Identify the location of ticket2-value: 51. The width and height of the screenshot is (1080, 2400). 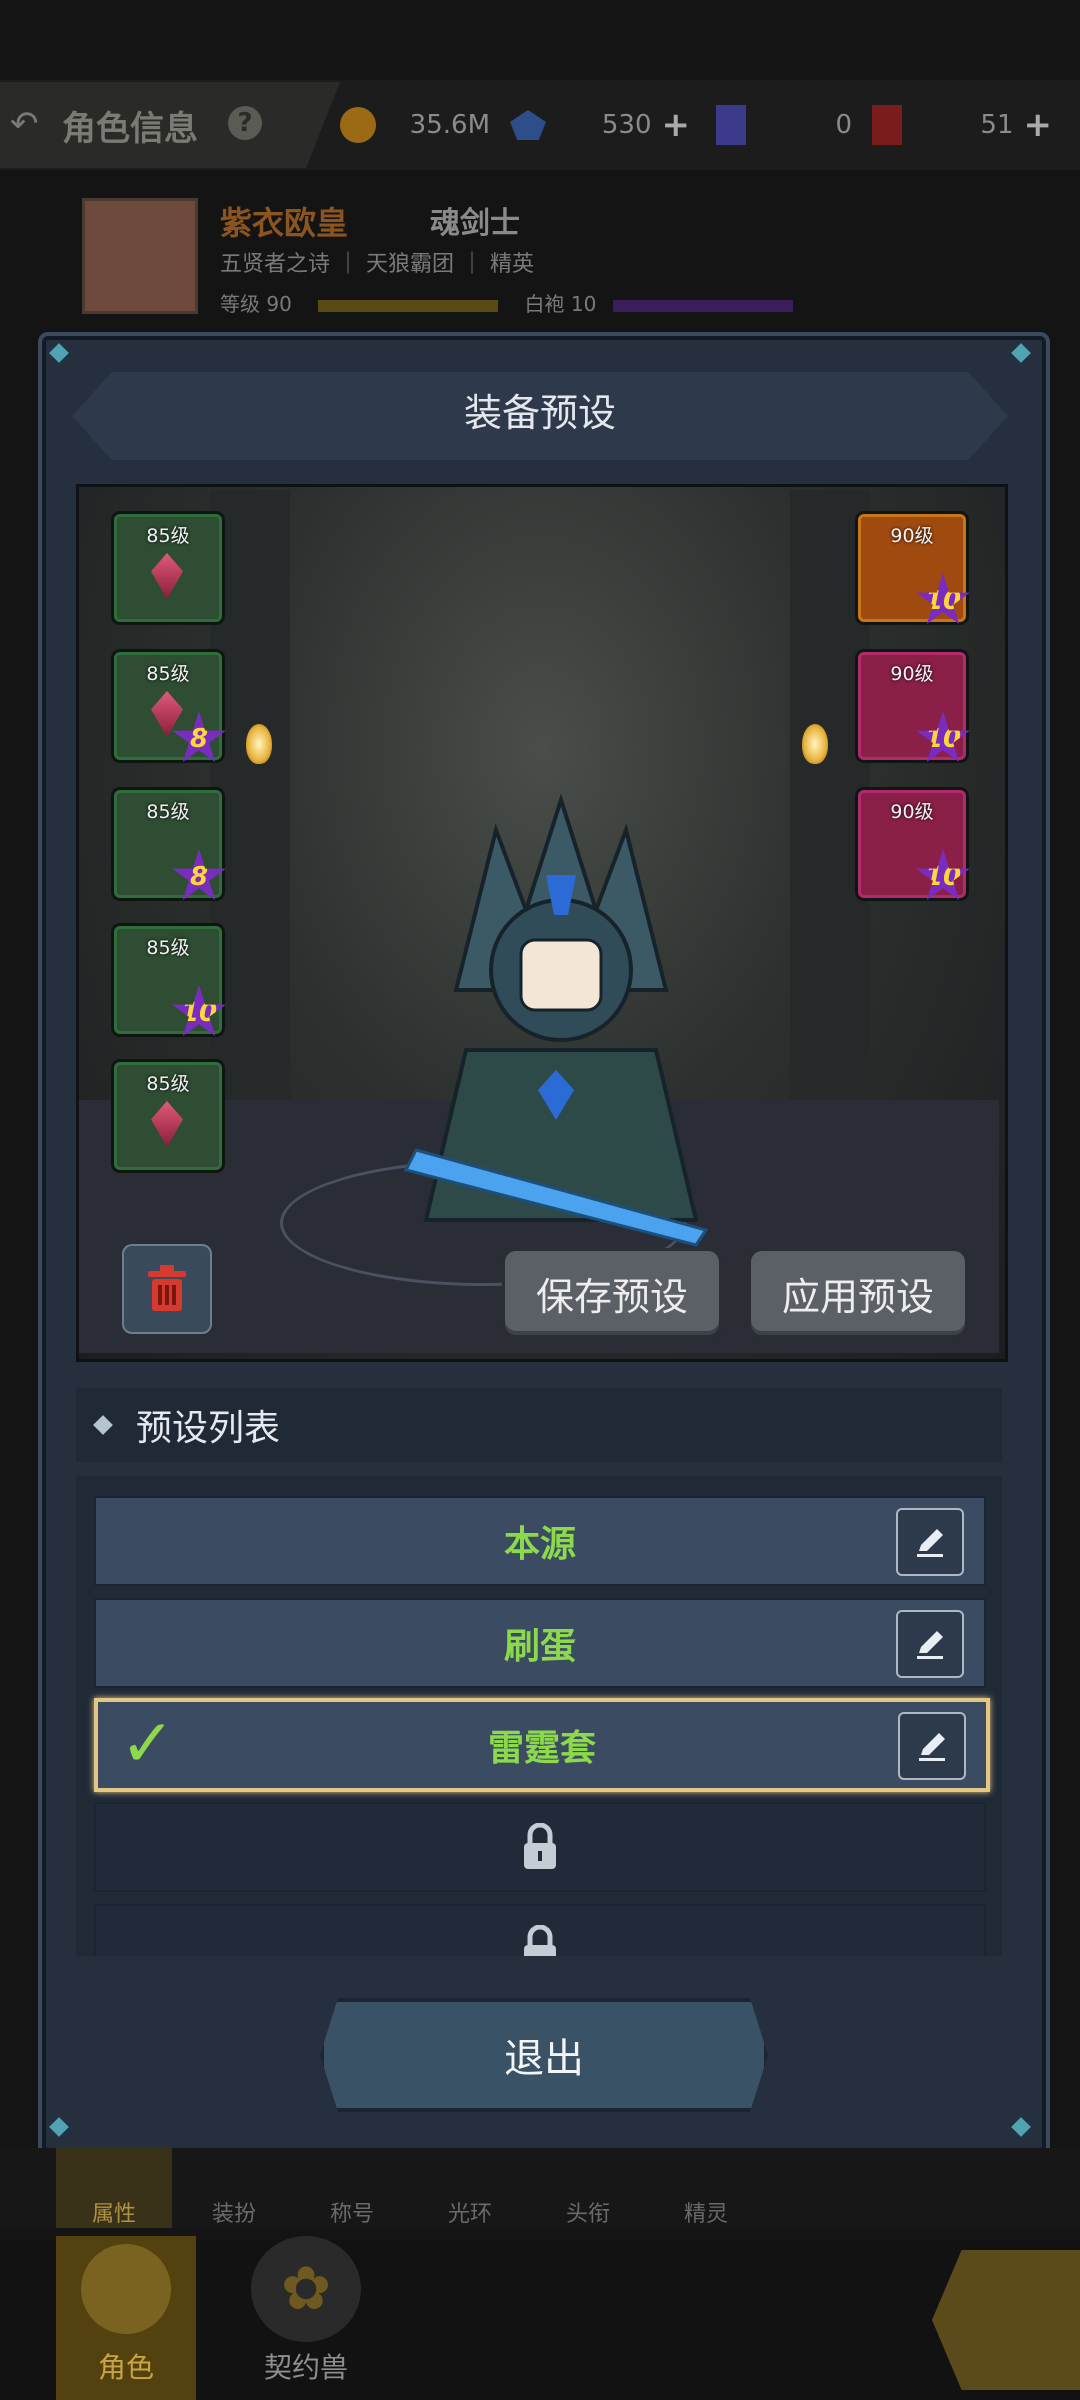
(997, 125).